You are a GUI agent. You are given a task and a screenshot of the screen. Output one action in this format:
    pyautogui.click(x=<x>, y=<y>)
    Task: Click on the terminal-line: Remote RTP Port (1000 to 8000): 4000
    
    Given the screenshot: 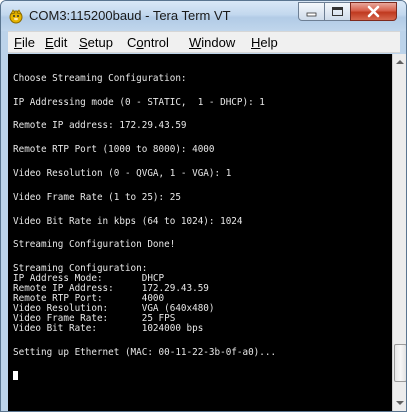 What is the action you would take?
    pyautogui.click(x=114, y=149)
    